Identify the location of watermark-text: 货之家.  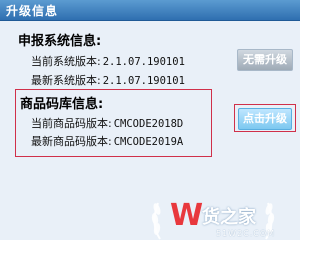
(229, 217).